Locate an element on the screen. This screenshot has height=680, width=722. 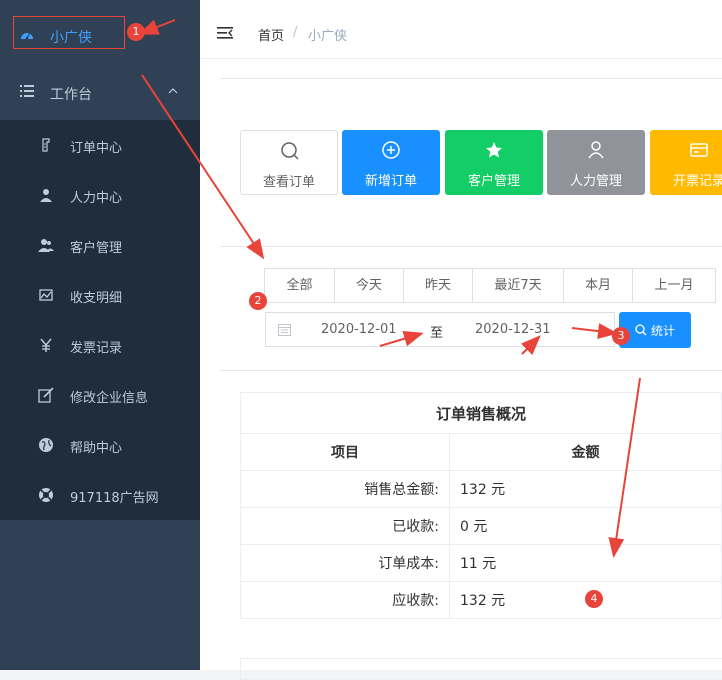
sidebar-item-label: 修改企业信息 is located at coordinates (109, 398).